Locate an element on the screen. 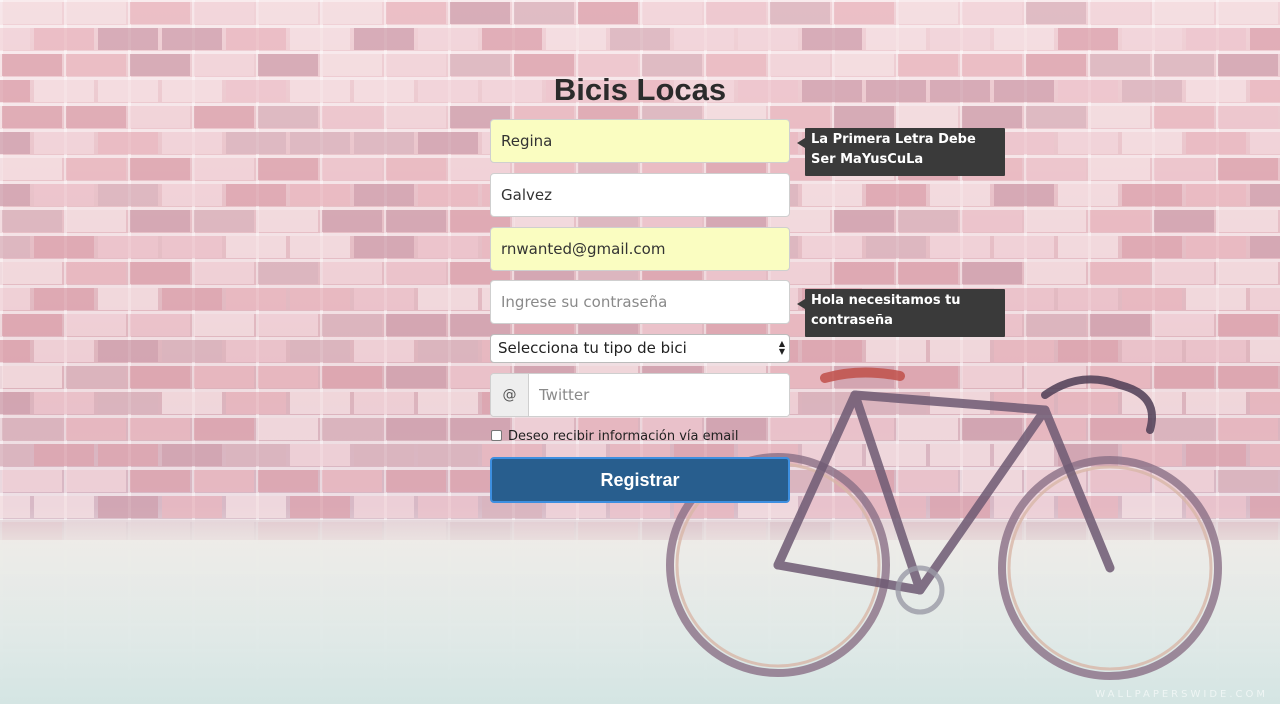  newsletter-label: Deseo recibir información vía email is located at coordinates (623, 436).